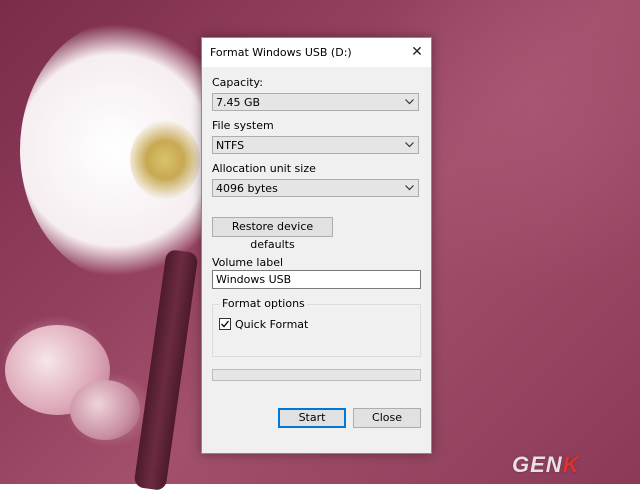  Describe the element at coordinates (315, 145) in the screenshot. I see `file-system-select: NTFS` at that location.